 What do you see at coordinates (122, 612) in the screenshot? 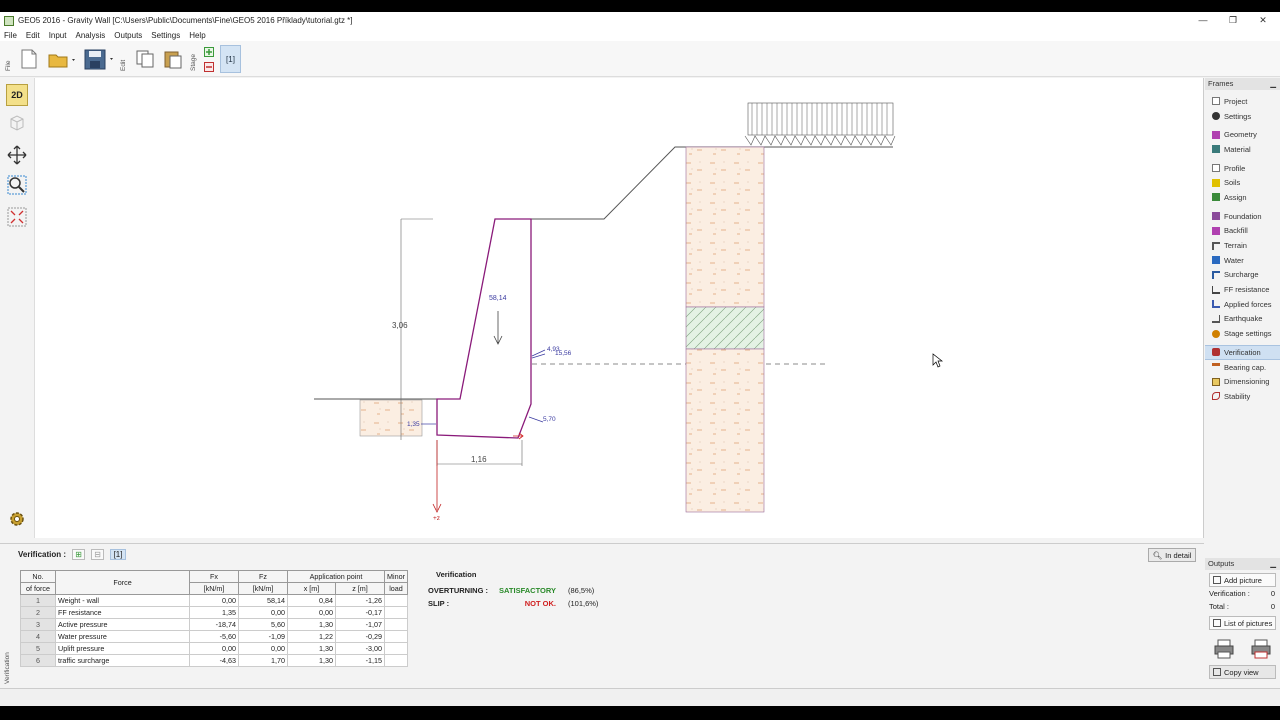
I see `row-force: FF resistance` at bounding box center [122, 612].